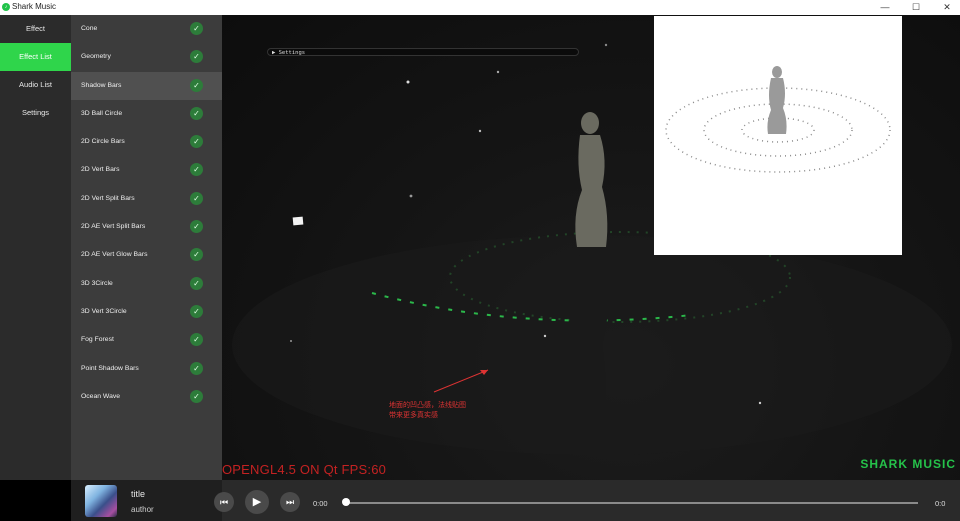  What do you see at coordinates (444, 411) in the screenshot?
I see `annotation-note: 地面的凹凸感，法线贴图 带来更多真实感` at bounding box center [444, 411].